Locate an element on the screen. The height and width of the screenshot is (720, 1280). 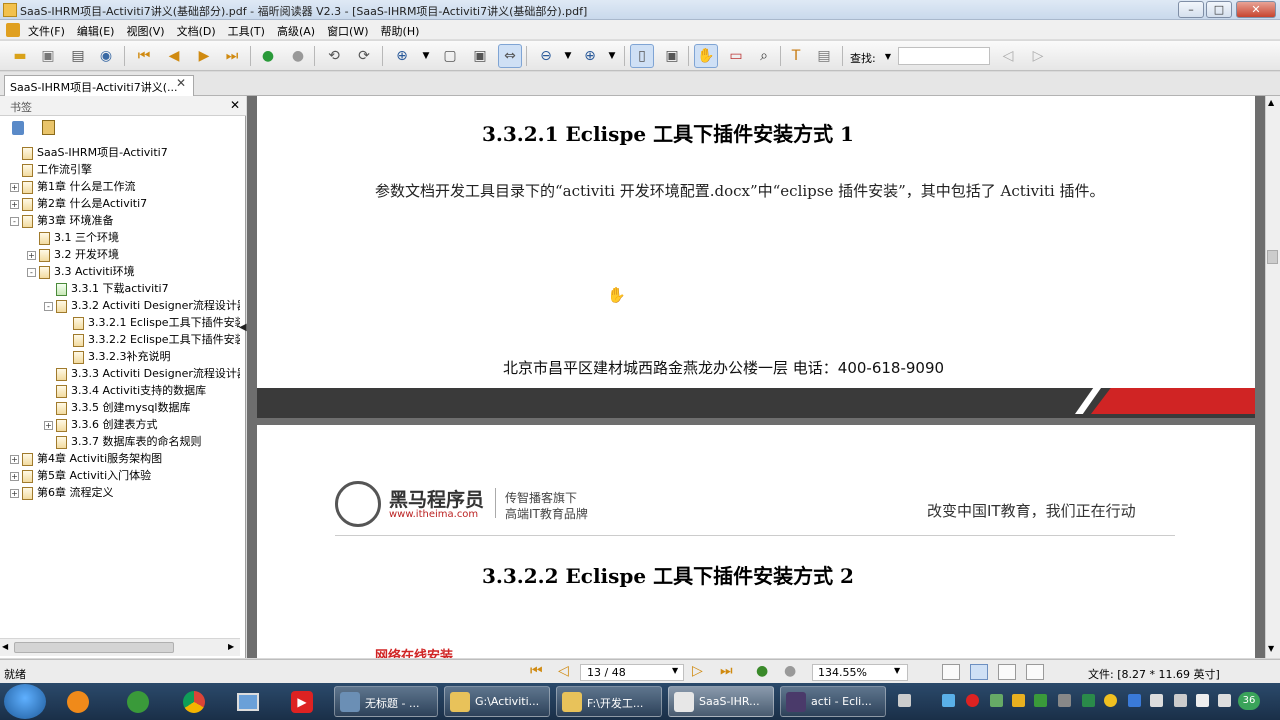
bookmark-item: - 3.3 Activiti环境 is located at coordinates (81, 271).